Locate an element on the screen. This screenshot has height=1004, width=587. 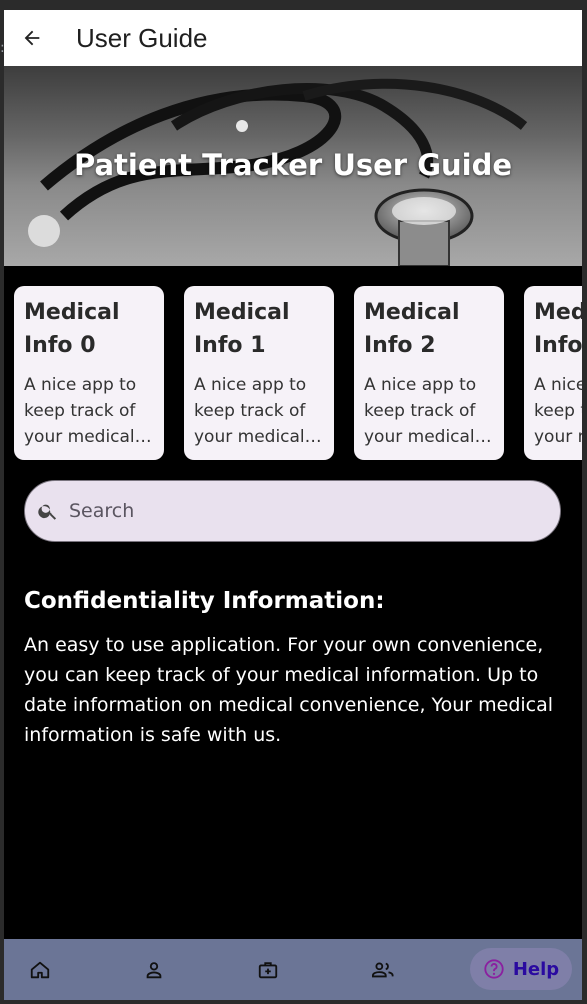
search-input is located at coordinates (299, 511).